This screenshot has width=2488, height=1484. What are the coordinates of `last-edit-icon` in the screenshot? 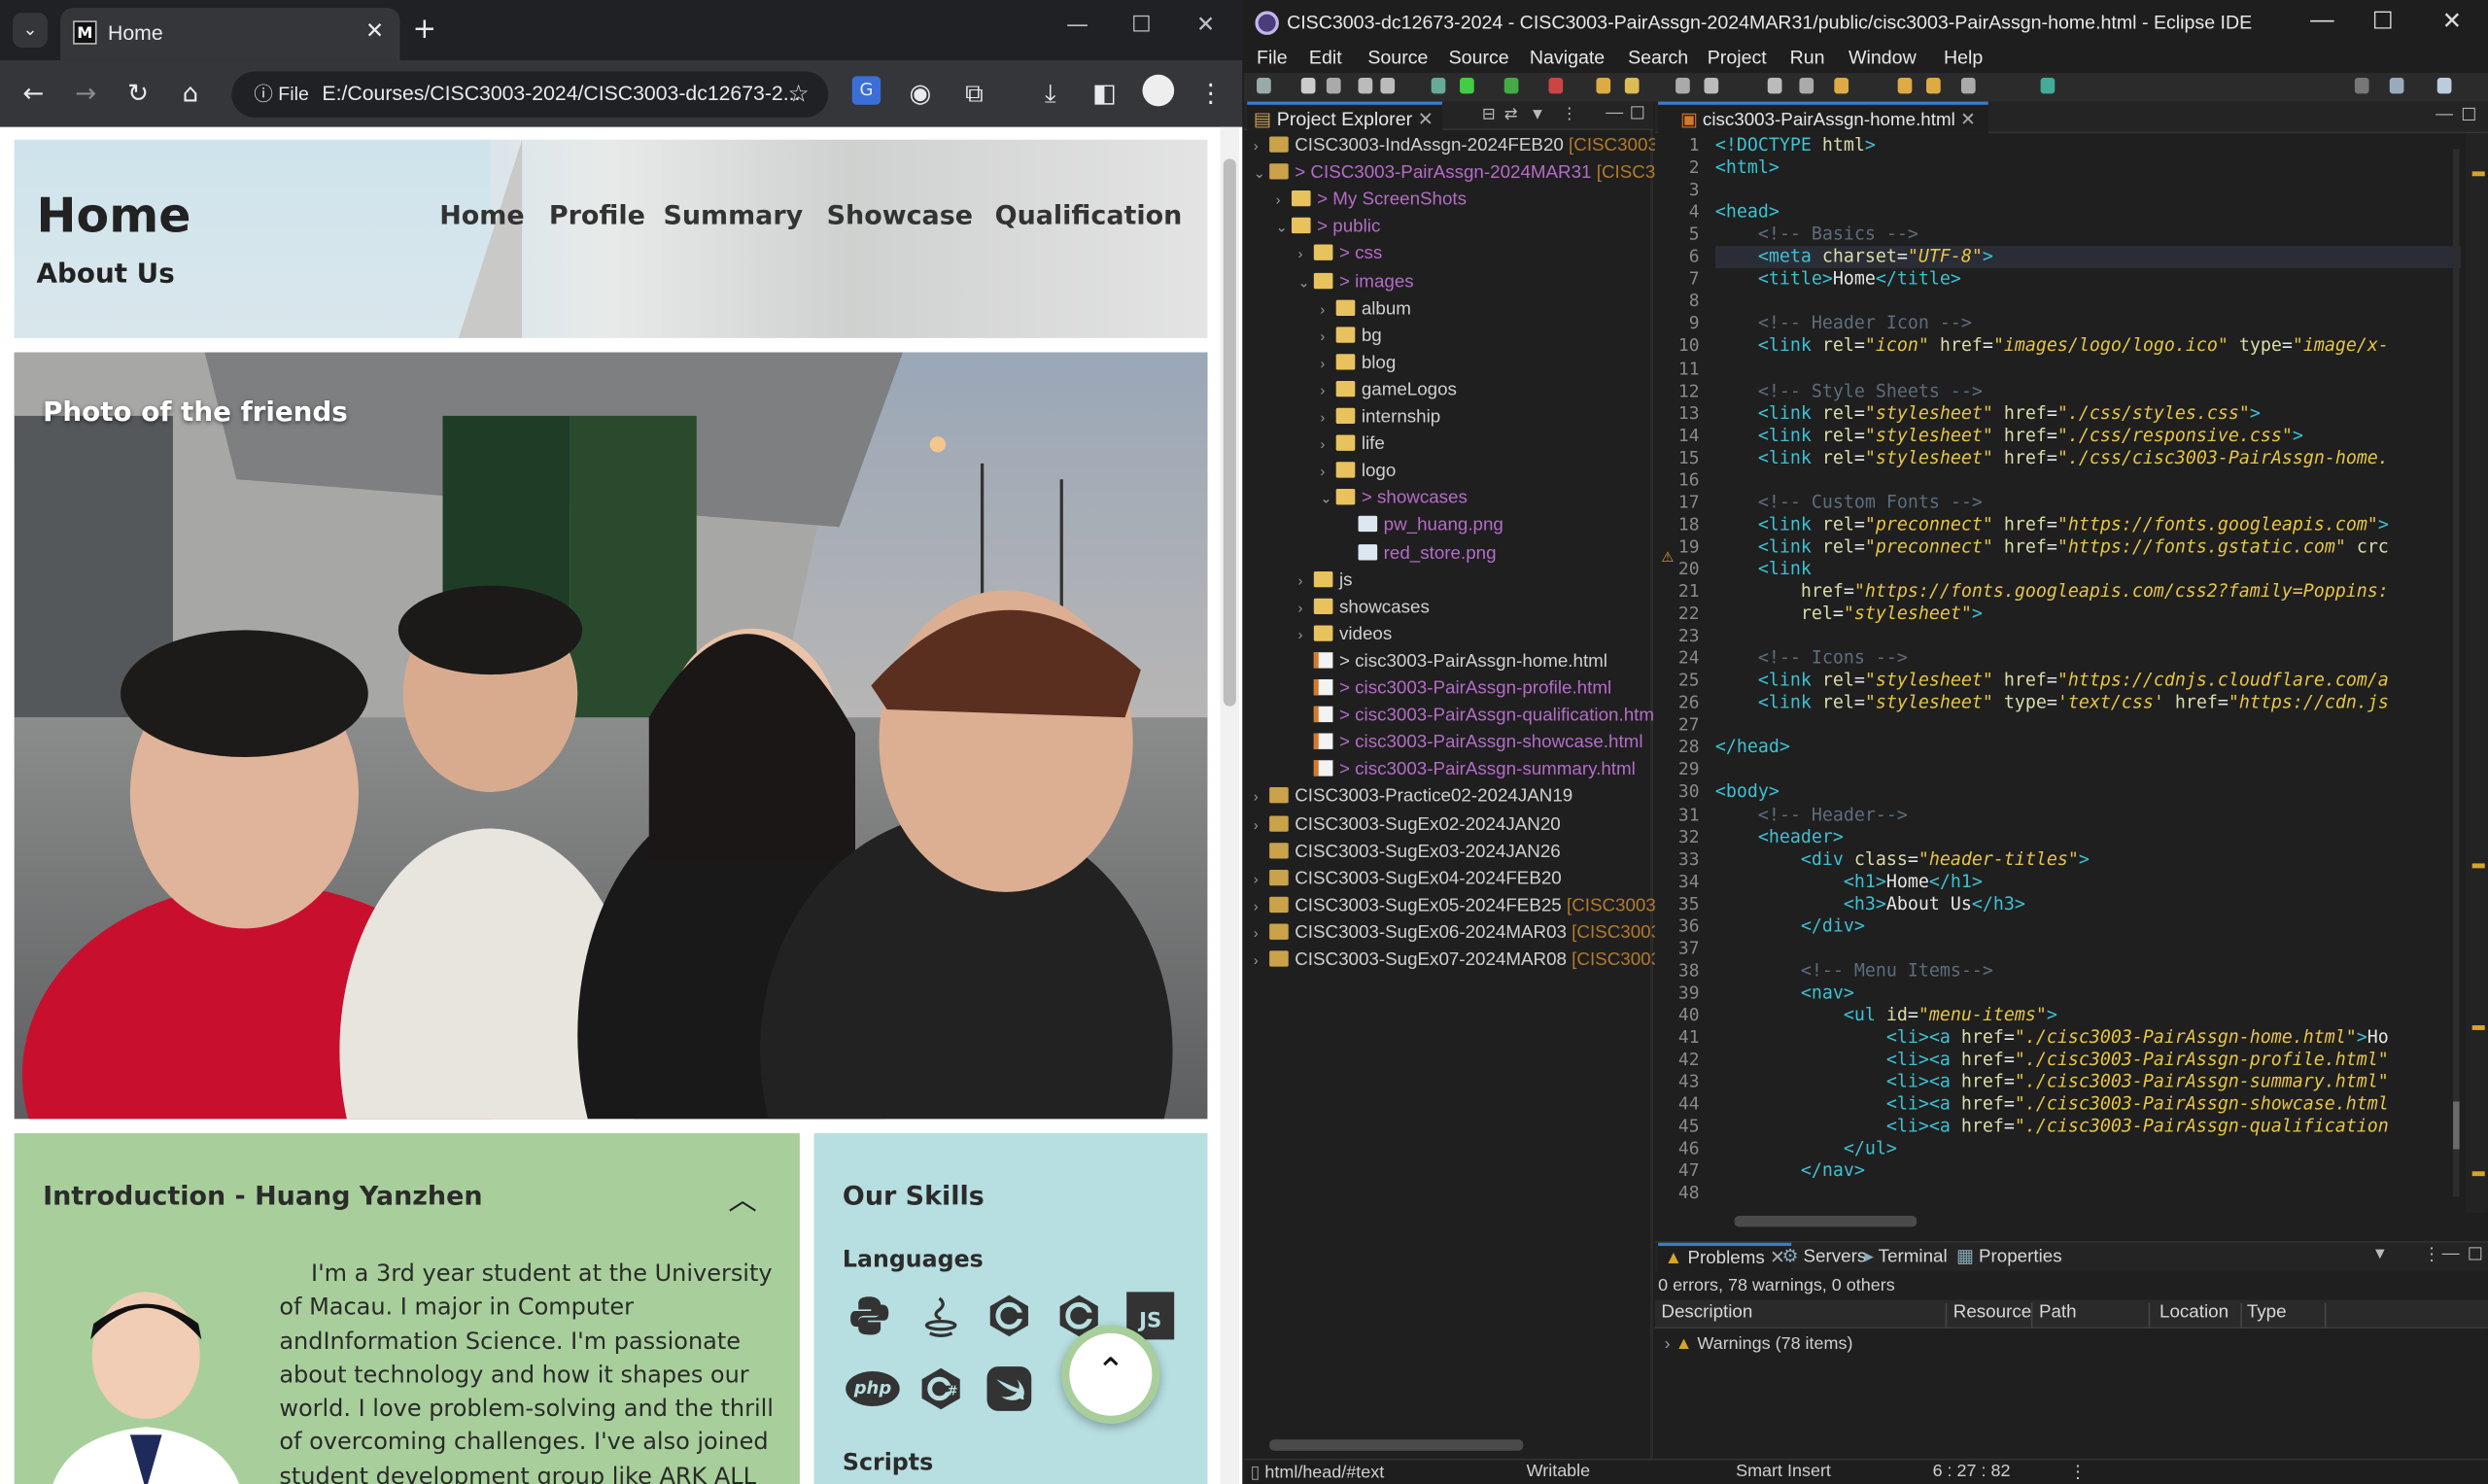 It's located at (1968, 86).